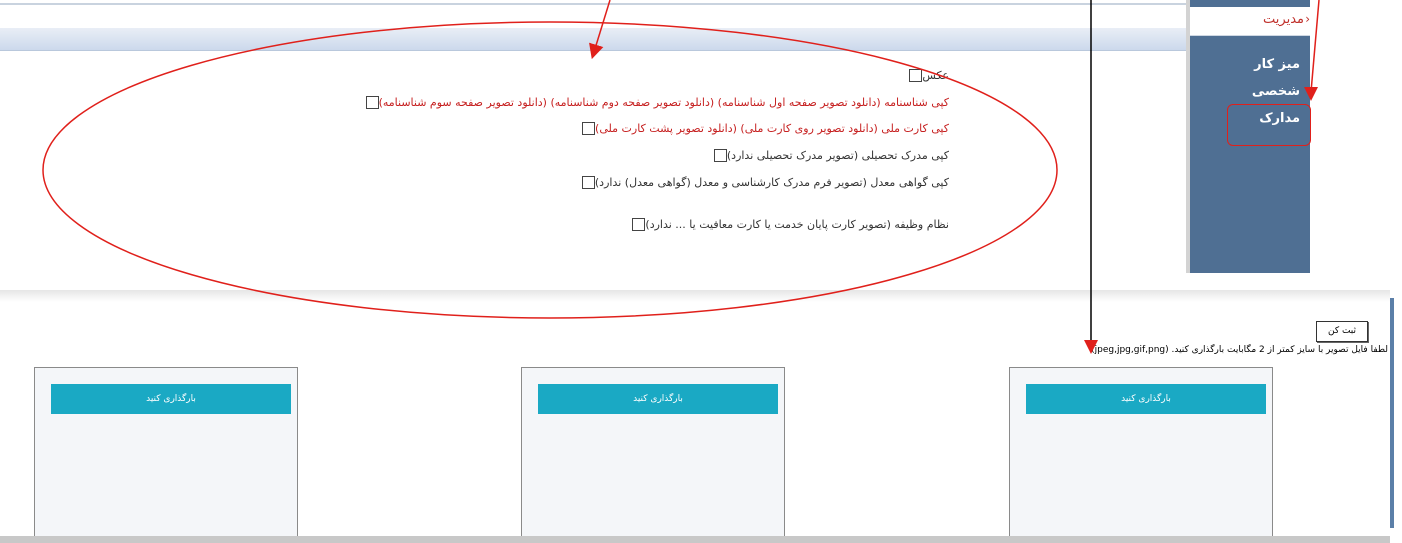  Describe the element at coordinates (1277, 64) in the screenshot. I see `sidebar-item-desk: میز کار` at that location.